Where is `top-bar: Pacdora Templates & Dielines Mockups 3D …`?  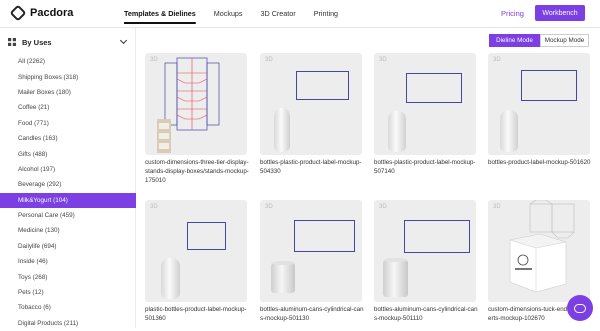 top-bar: Pacdora Templates & Dielines Mockups 3D … is located at coordinates (300, 14).